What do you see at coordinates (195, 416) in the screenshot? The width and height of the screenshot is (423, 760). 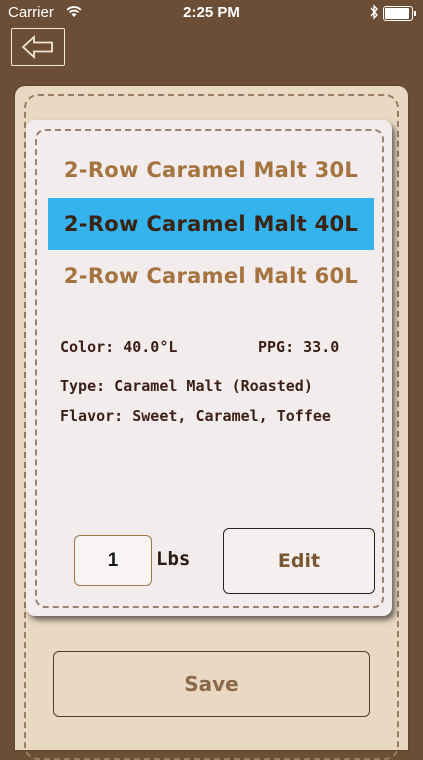 I see `flavor-value: Flavor: Sweet, Caramel, Toffee` at bounding box center [195, 416].